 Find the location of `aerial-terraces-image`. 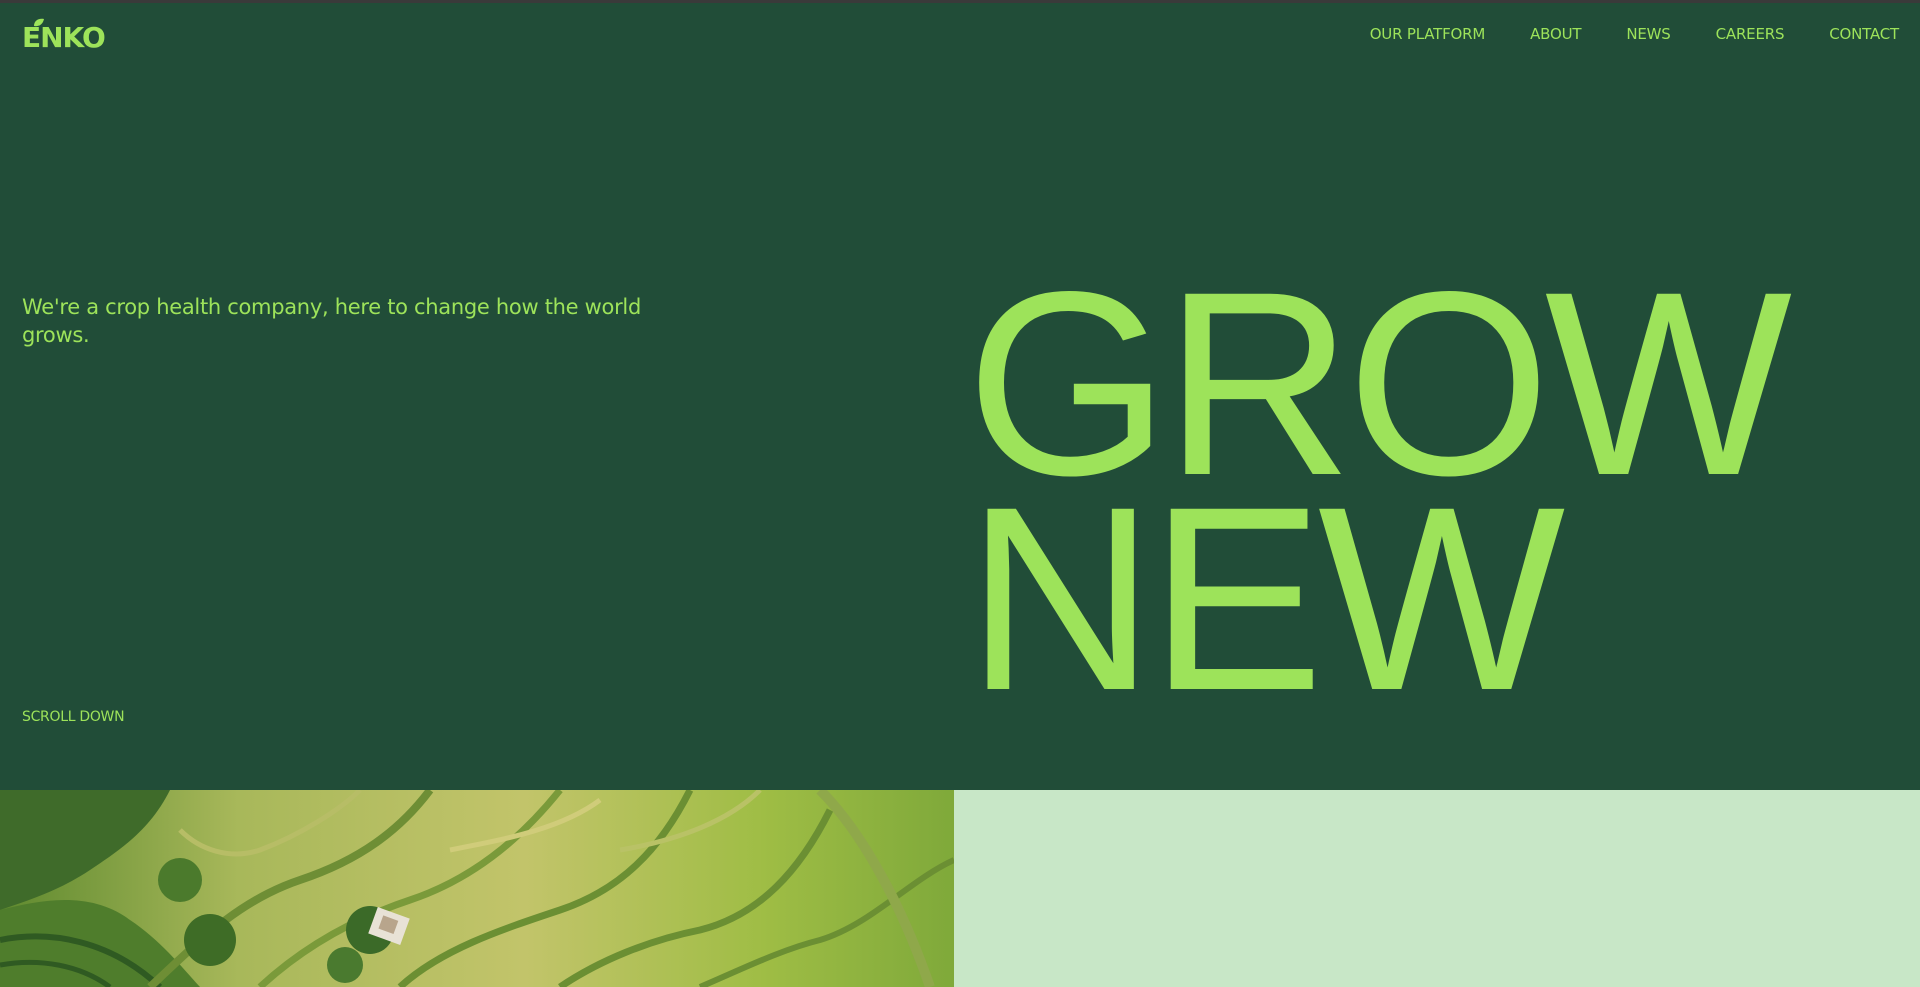

aerial-terraces-image is located at coordinates (477, 888).